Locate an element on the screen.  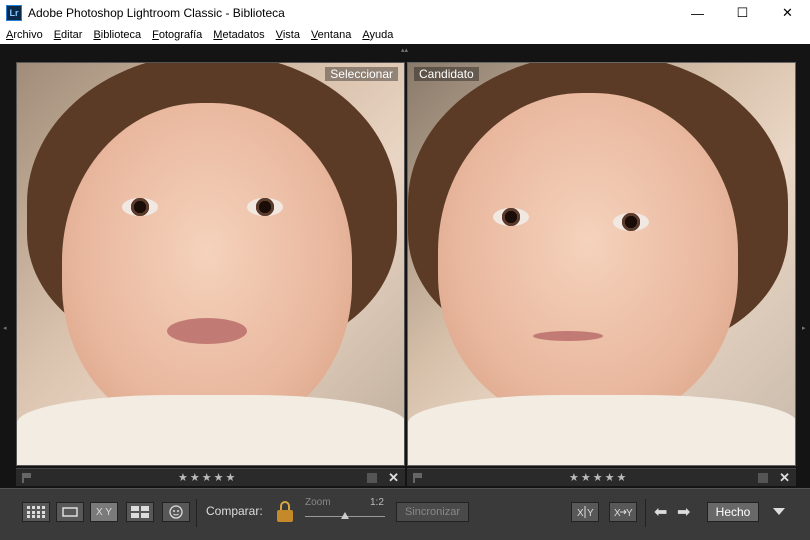
menu-archivo: Archivo is located at coordinates (24, 35).